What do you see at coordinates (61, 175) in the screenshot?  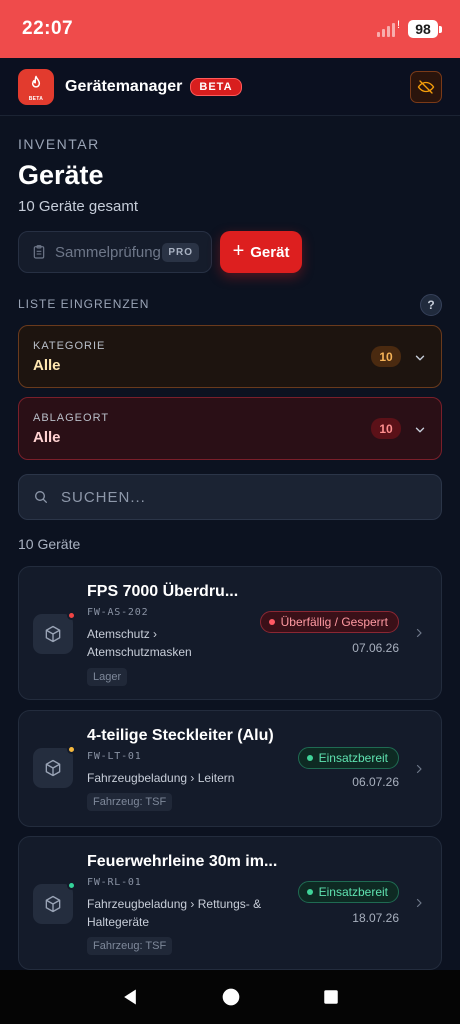 I see `page-title: Geräte` at bounding box center [61, 175].